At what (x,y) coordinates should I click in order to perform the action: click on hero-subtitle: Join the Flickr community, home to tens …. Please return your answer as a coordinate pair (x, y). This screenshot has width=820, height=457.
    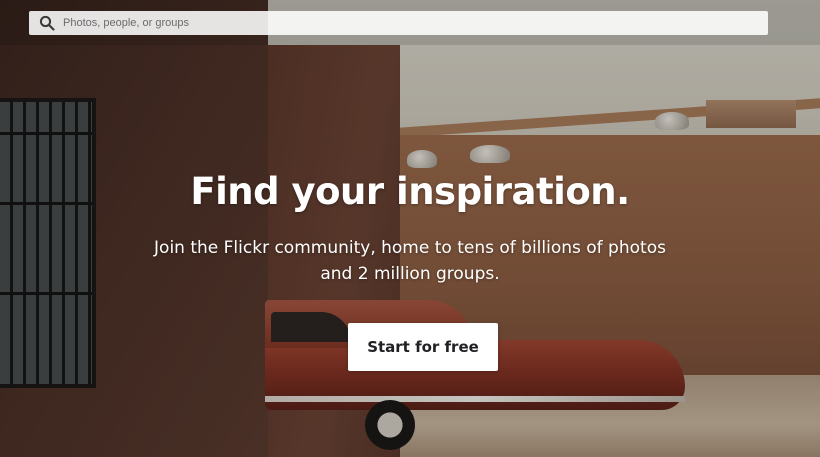
    Looking at the image, I should click on (410, 261).